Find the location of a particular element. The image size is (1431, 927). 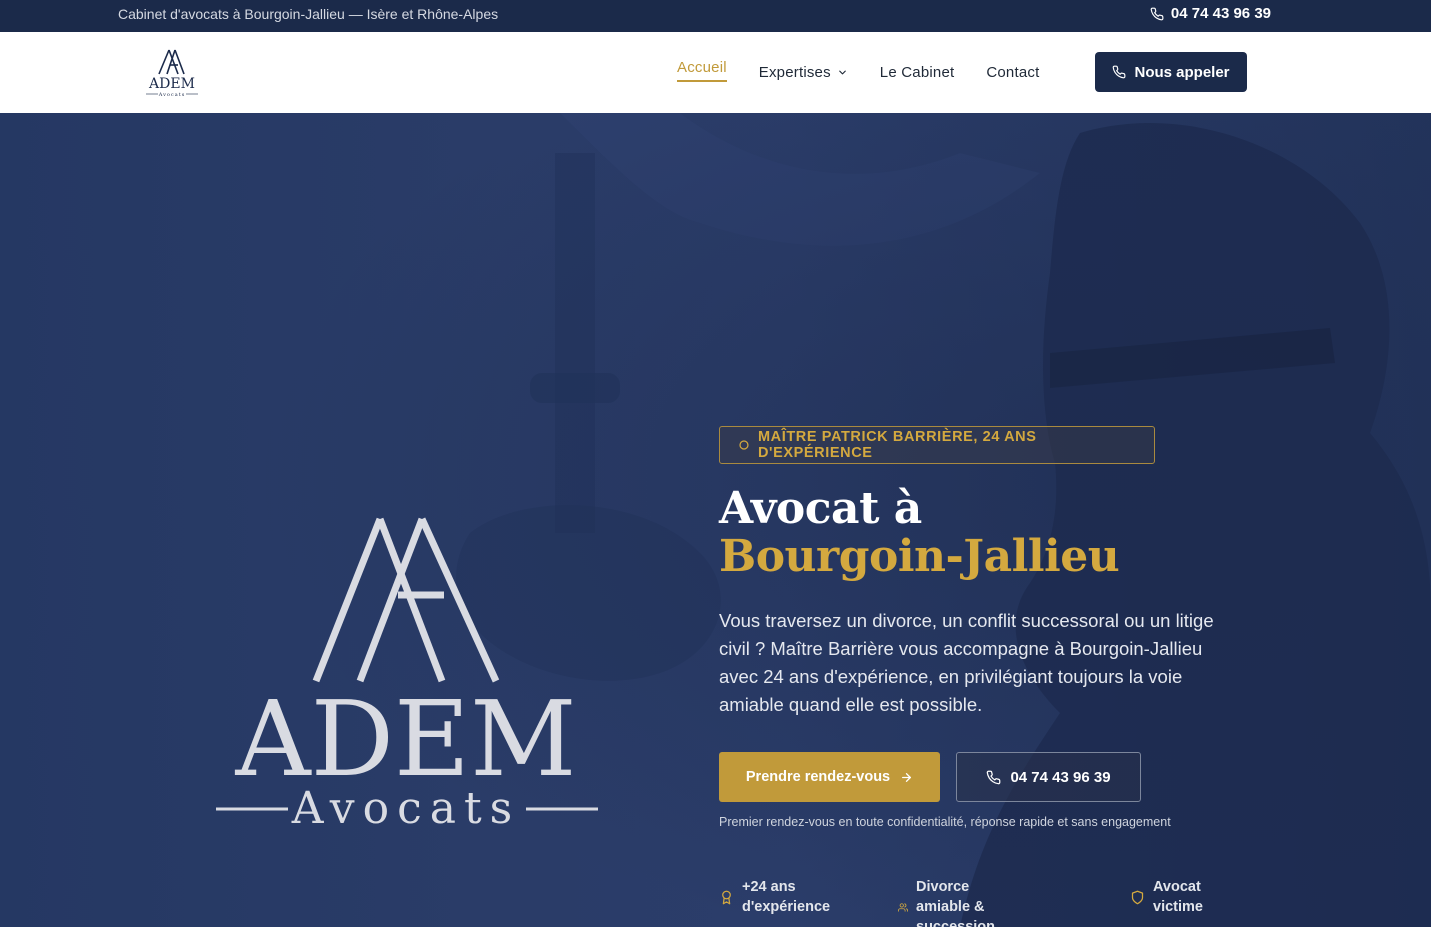

call-button: Nous appeler is located at coordinates (1171, 72).